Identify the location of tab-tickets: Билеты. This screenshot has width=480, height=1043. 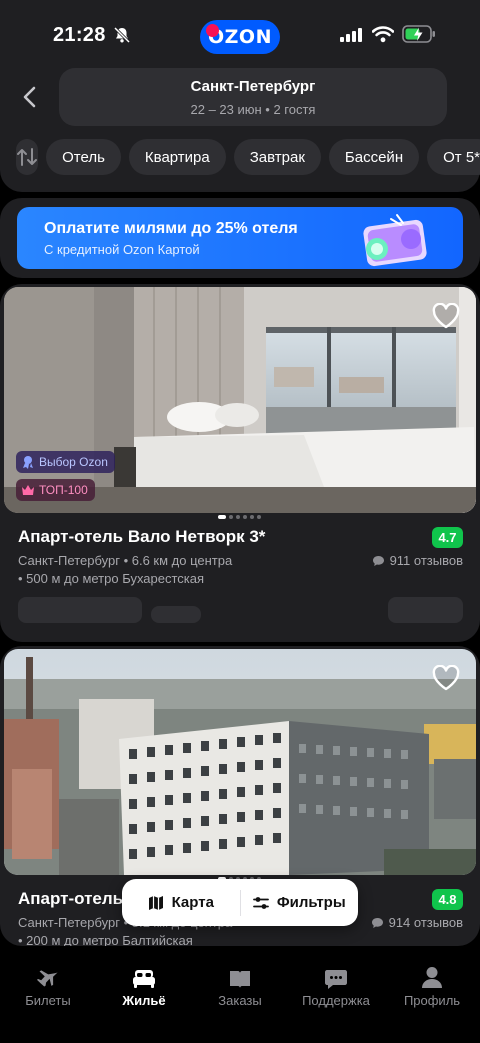
(48, 979).